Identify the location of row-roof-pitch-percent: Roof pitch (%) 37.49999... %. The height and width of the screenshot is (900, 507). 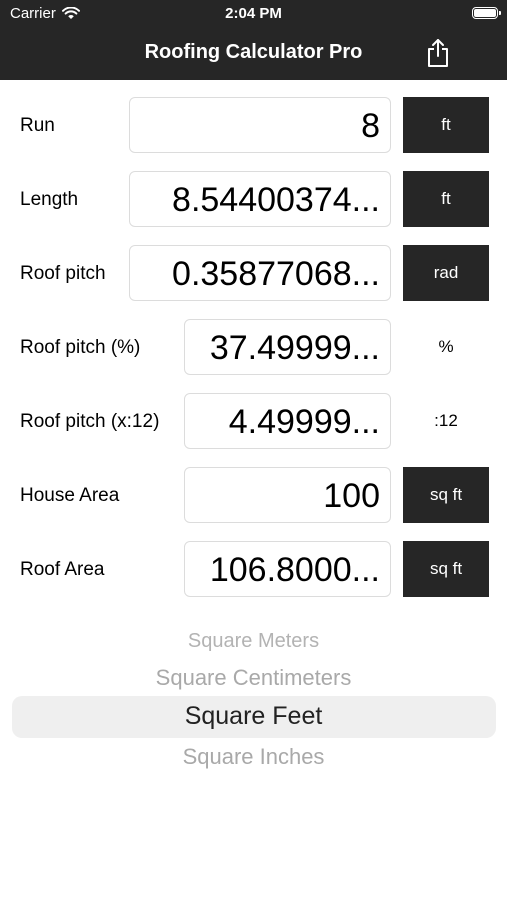
(253, 348).